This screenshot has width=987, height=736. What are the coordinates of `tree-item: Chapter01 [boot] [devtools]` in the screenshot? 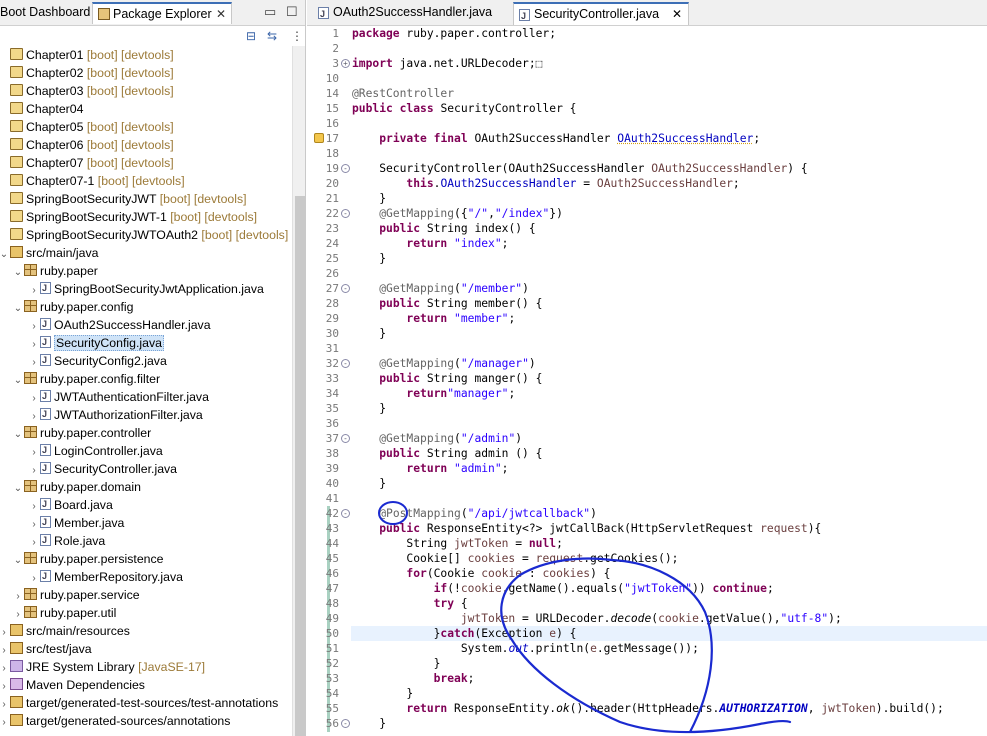 It's located at (87, 55).